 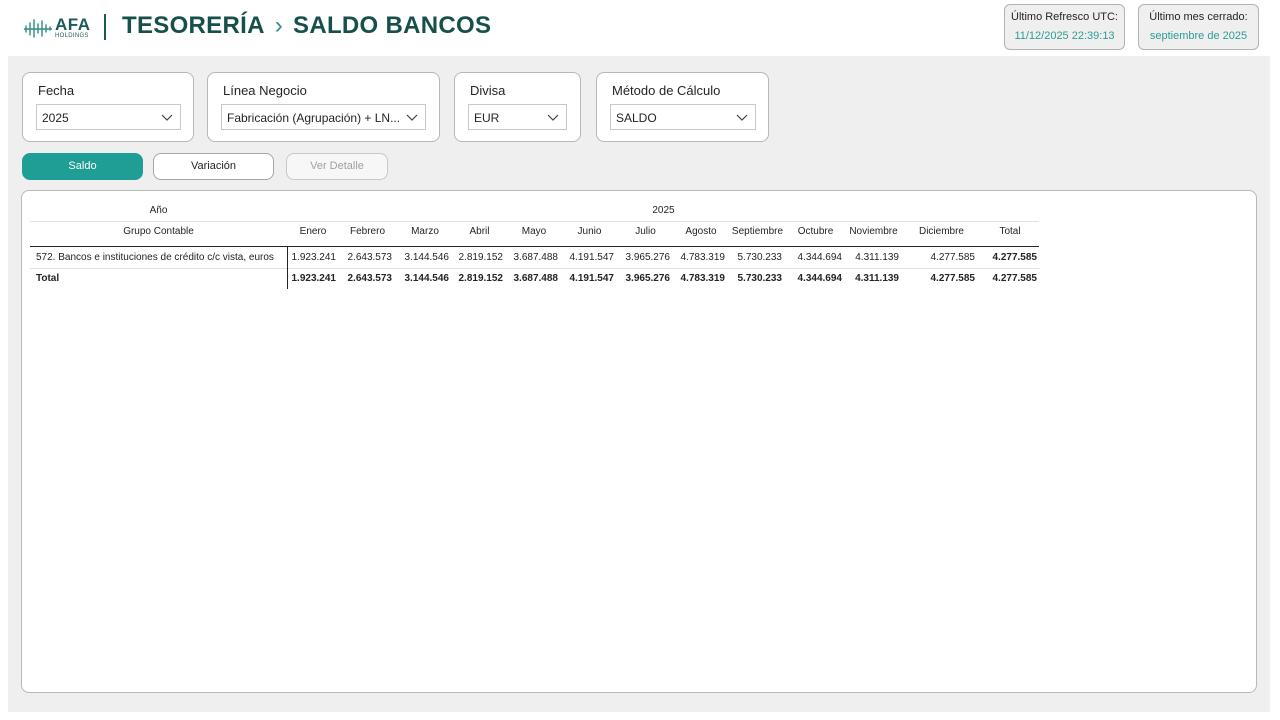 I want to click on section-title: TESORERÍA, so click(x=193, y=25).